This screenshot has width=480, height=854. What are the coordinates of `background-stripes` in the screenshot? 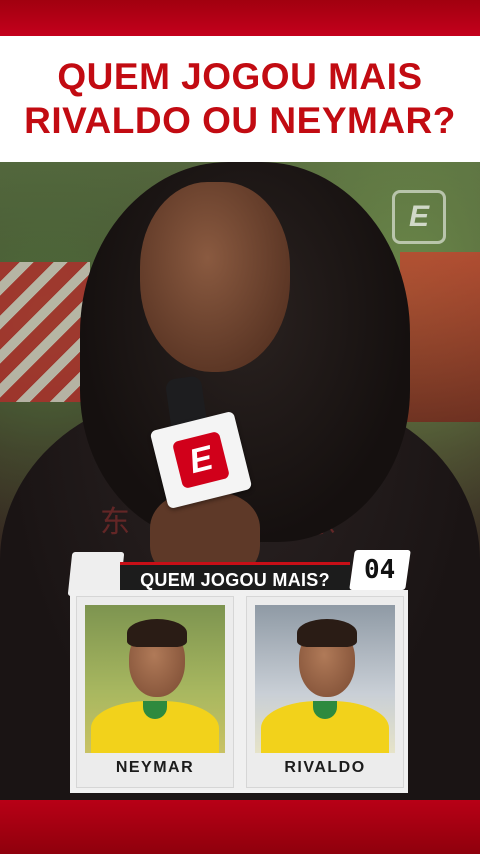 It's located at (45, 332).